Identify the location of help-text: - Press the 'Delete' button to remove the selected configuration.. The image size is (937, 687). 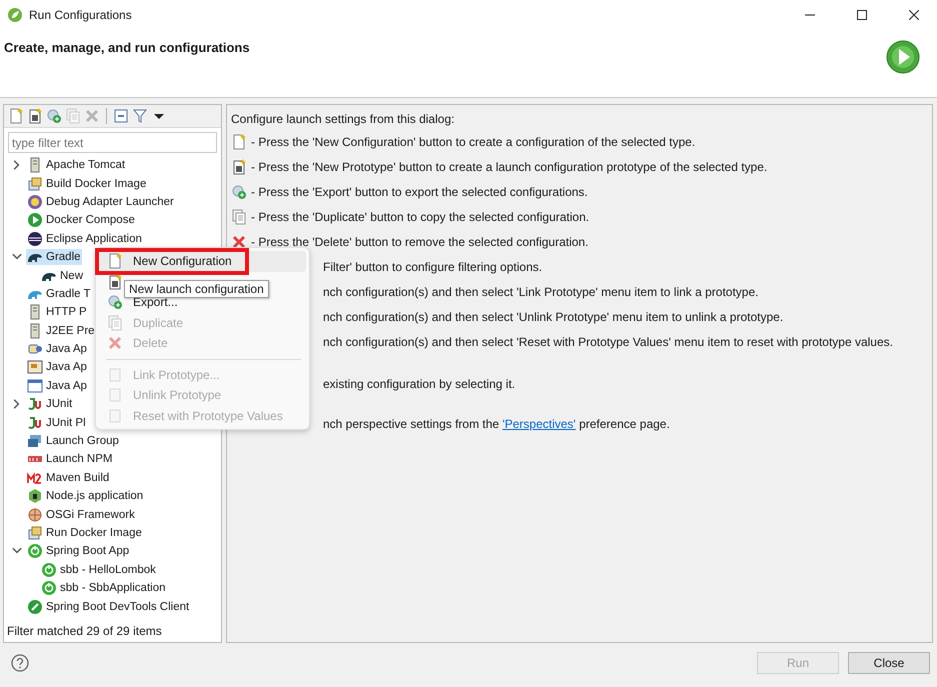
(419, 241).